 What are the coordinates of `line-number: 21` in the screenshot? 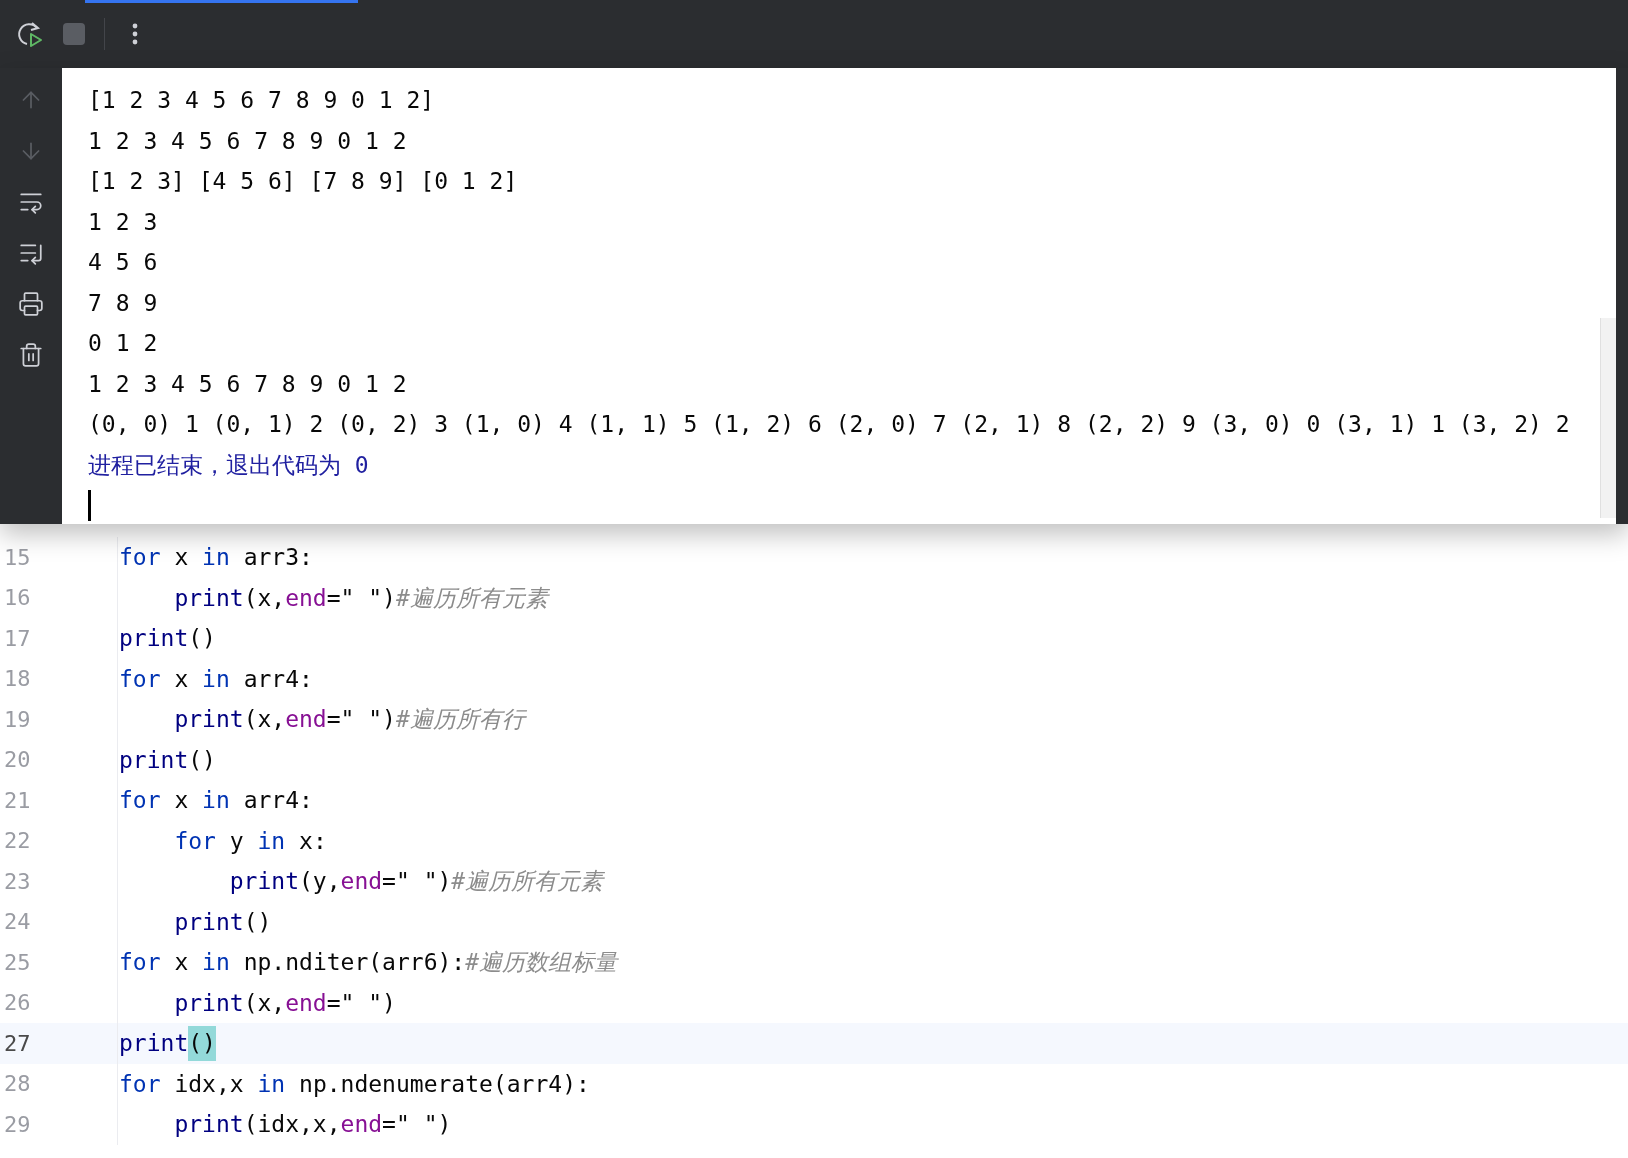 It's located at (17, 800).